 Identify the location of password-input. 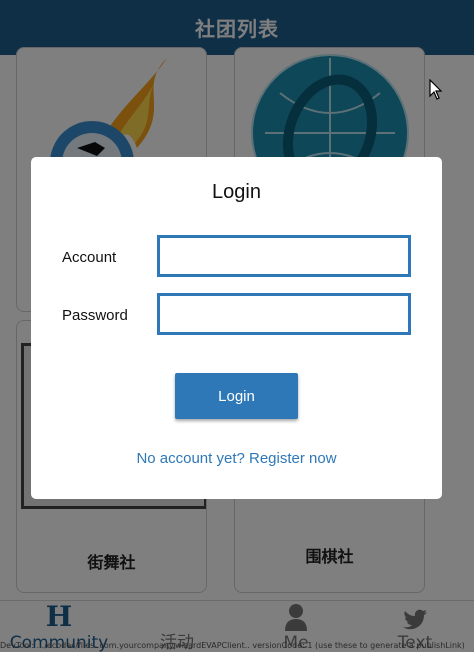
(284, 314).